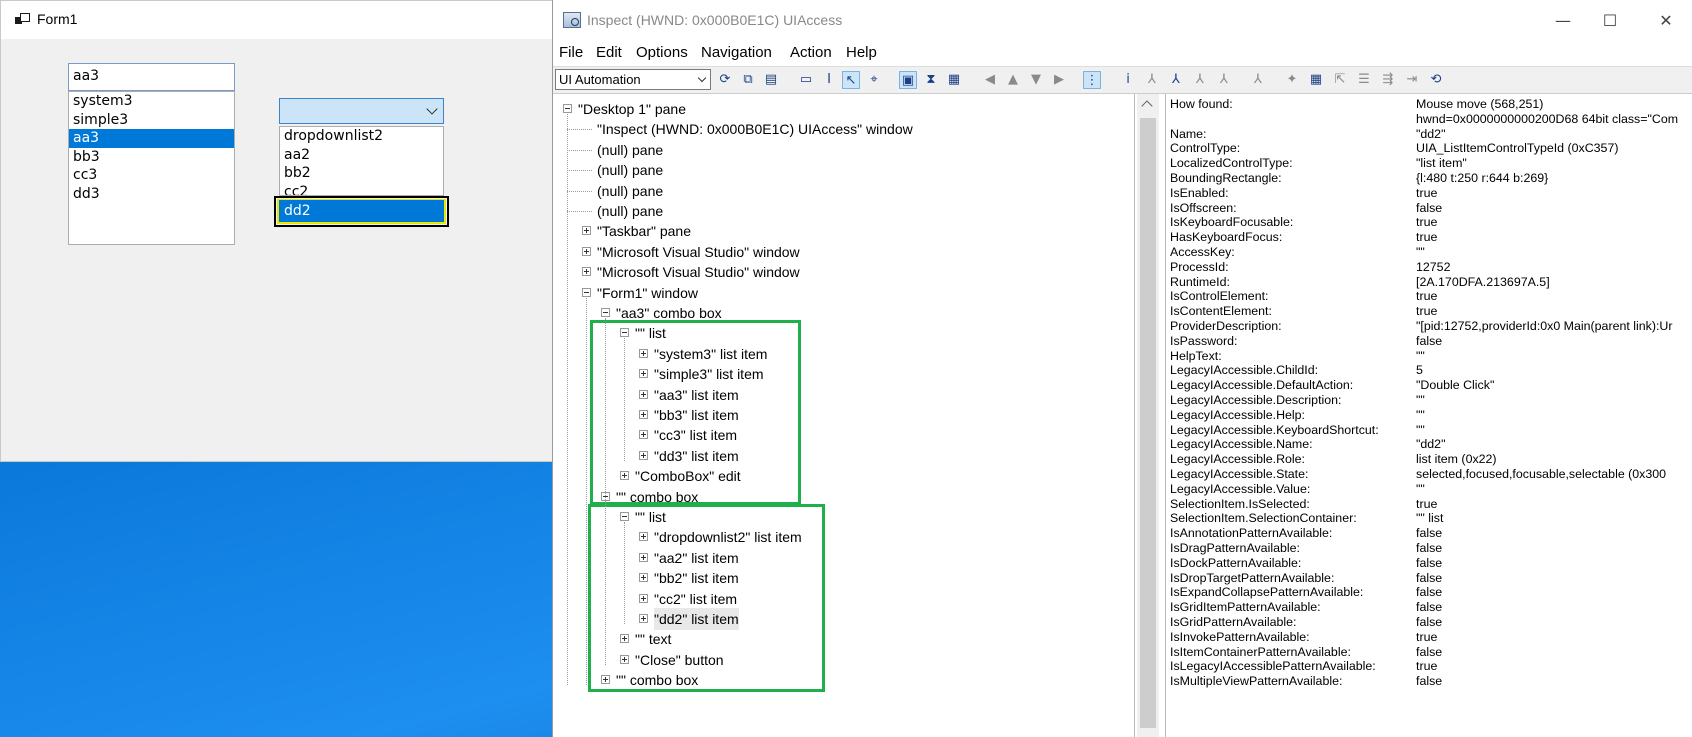  Describe the element at coordinates (151, 101) in the screenshot. I see `list-item: system3` at that location.